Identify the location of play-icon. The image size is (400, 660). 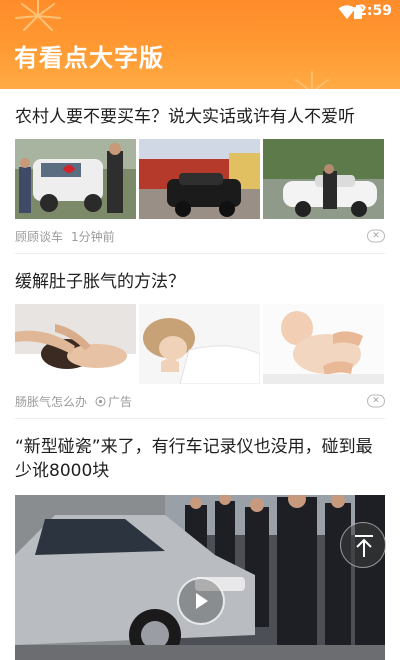
(202, 601).